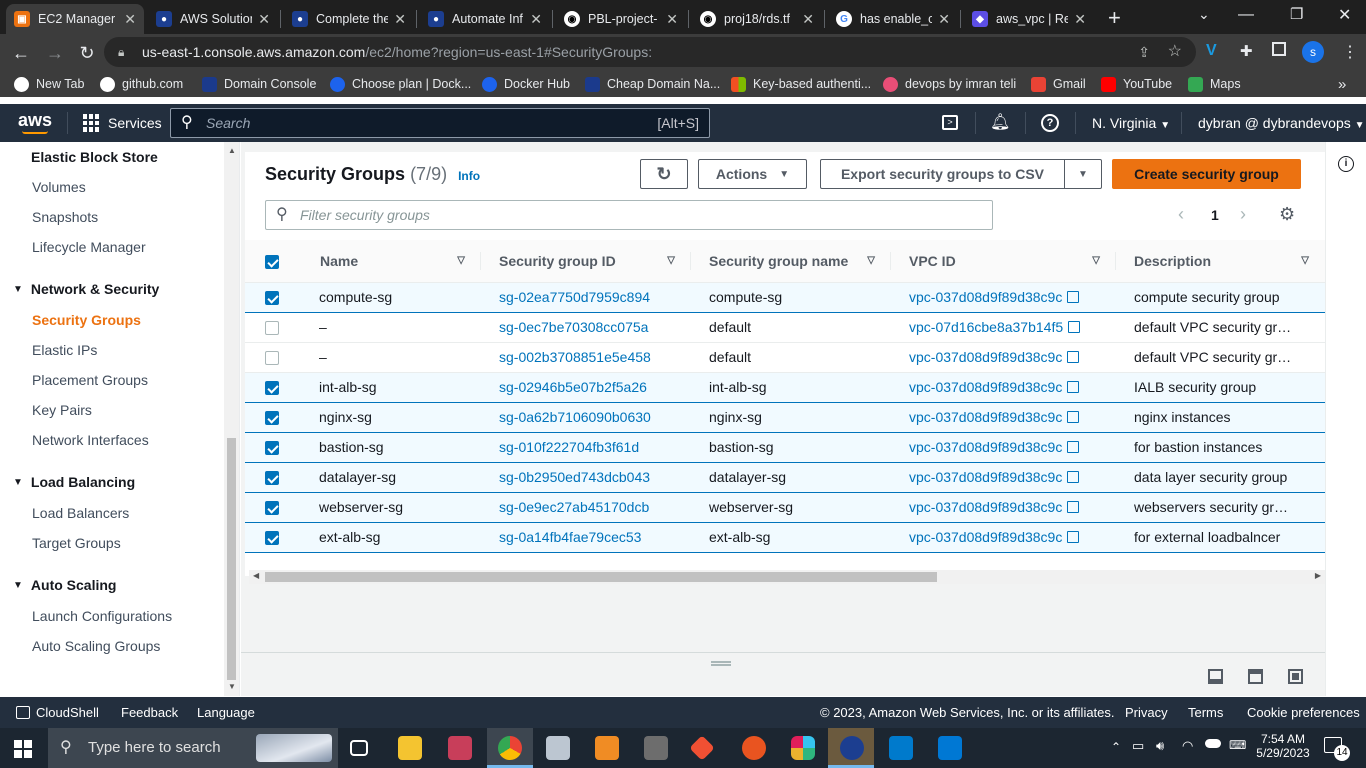 This screenshot has height=768, width=1366. Describe the element at coordinates (629, 215) in the screenshot. I see `filter-security-groups-input: ⚲ Filter security groups` at that location.